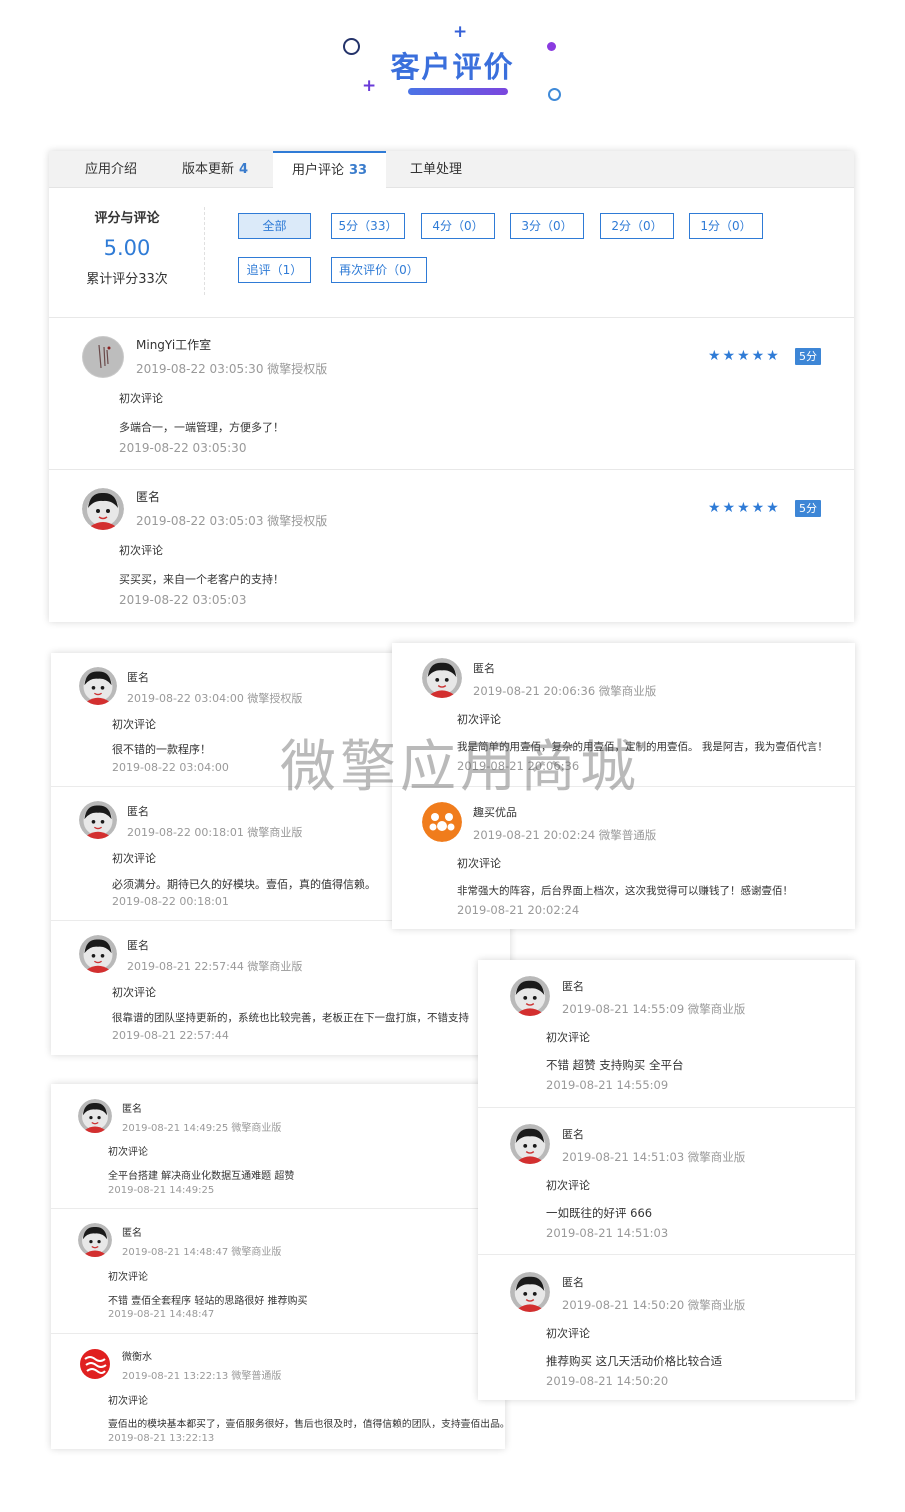 Image resolution: width=905 pixels, height=1512 pixels. Describe the element at coordinates (654, 1305) in the screenshot. I see `review-meta: 2019-08-21 14:50:20 微擎商业版` at that location.